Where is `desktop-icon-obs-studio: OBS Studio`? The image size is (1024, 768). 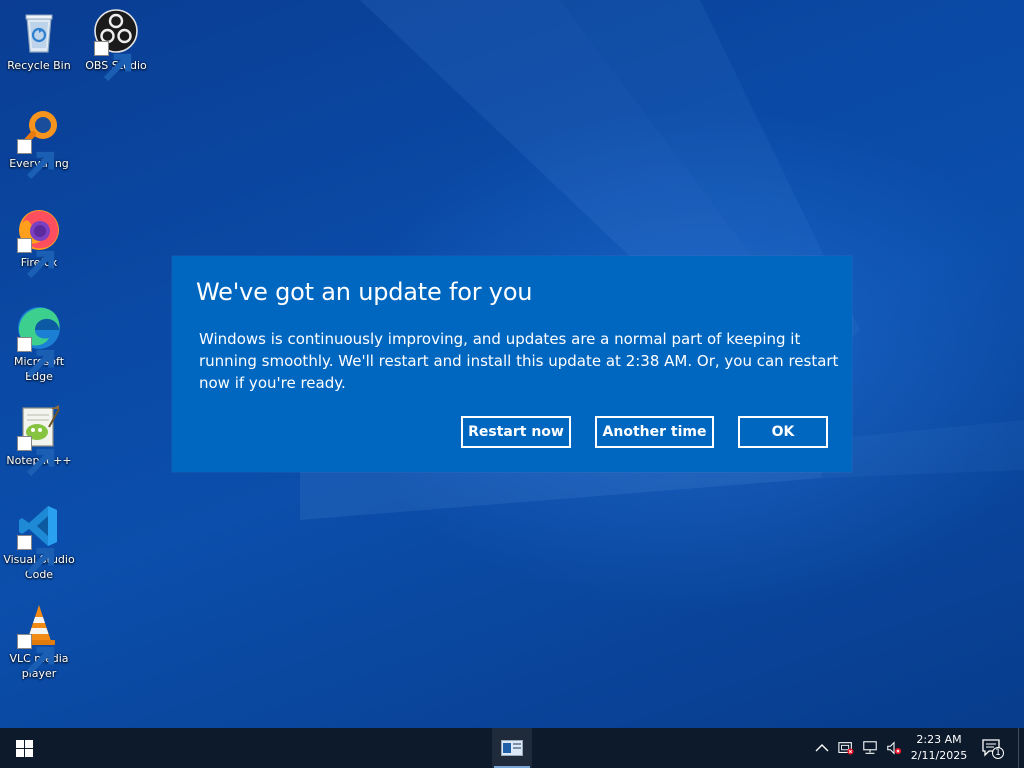 desktop-icon-obs-studio: OBS Studio is located at coordinates (116, 45).